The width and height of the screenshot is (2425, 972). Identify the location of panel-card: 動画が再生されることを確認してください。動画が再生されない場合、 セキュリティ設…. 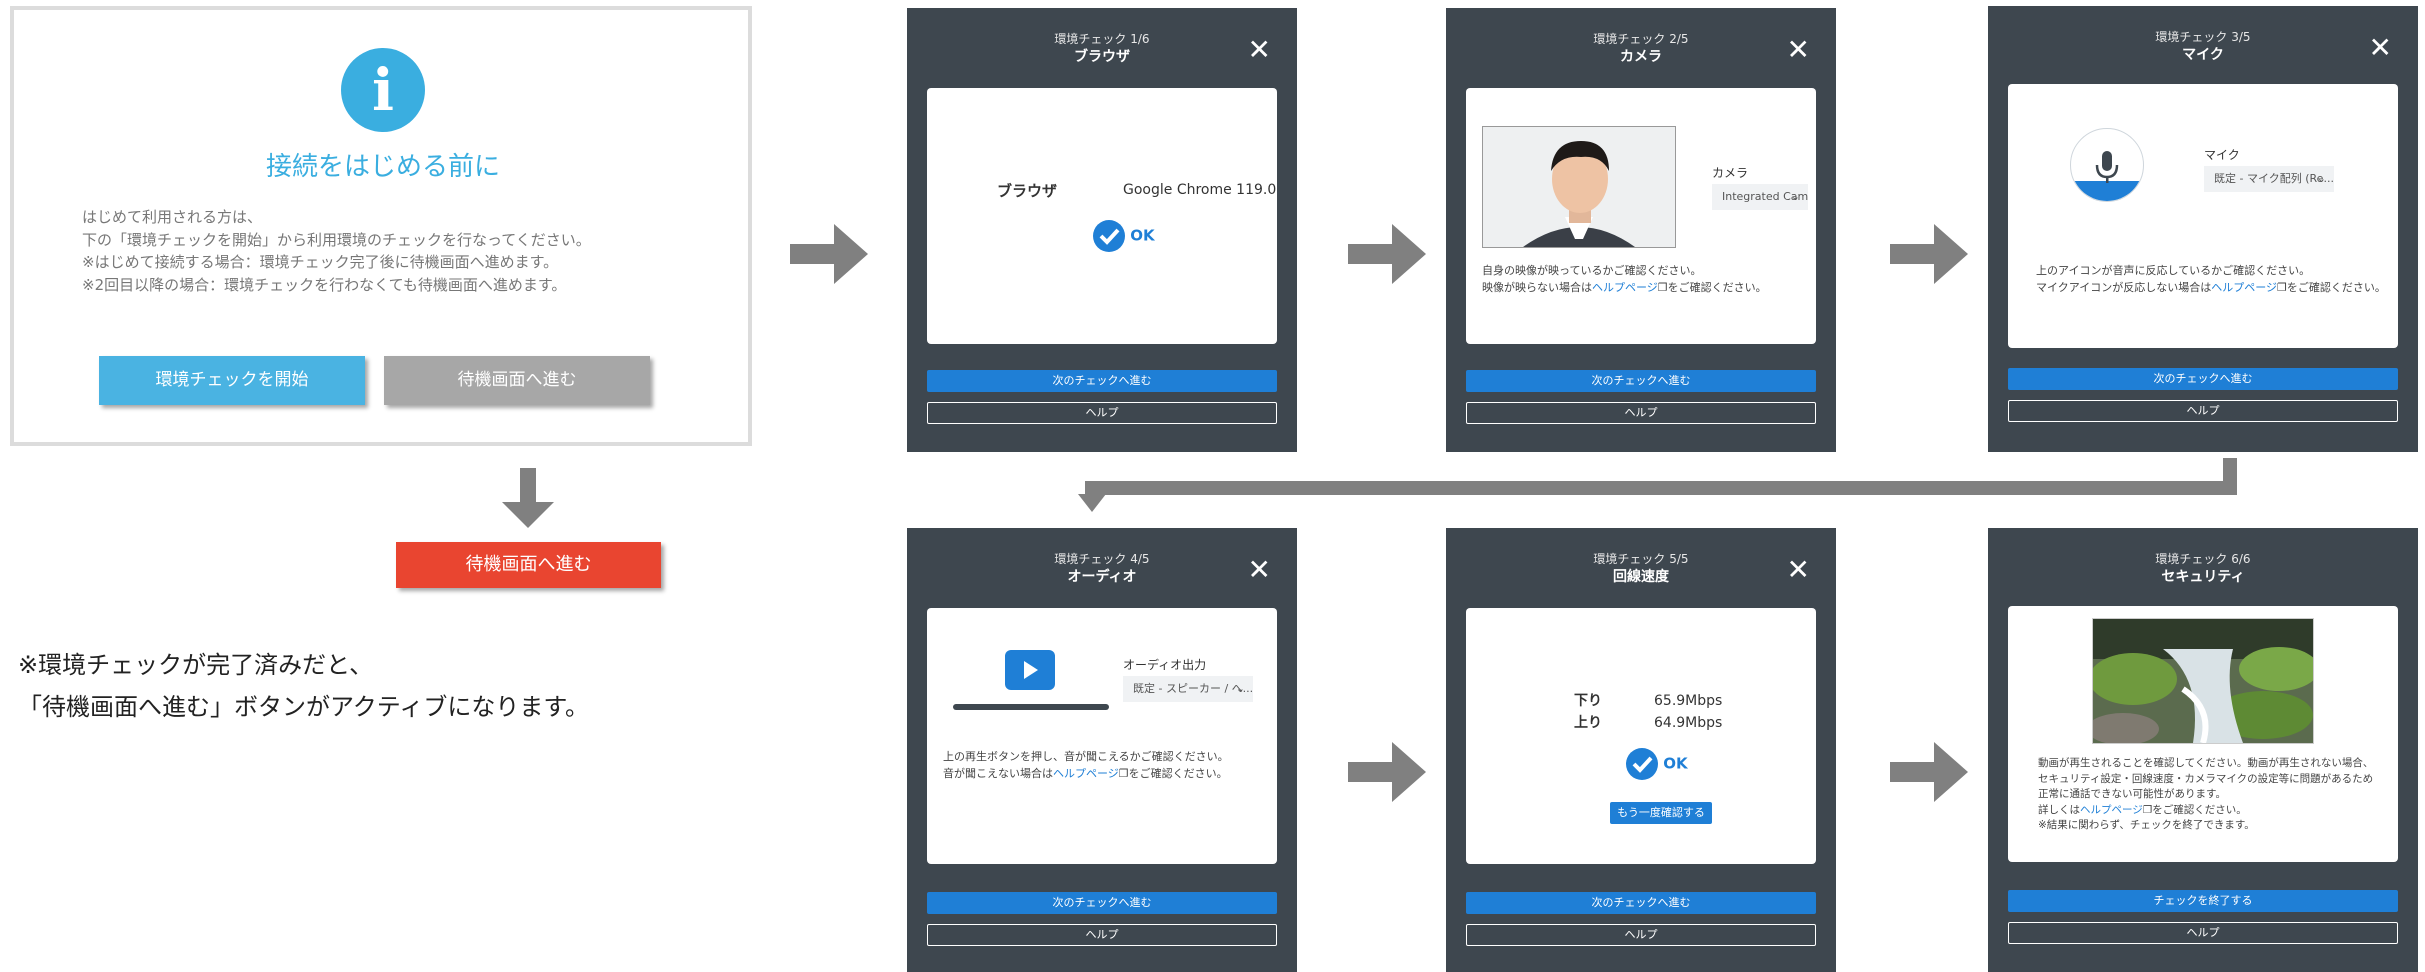
(2203, 734).